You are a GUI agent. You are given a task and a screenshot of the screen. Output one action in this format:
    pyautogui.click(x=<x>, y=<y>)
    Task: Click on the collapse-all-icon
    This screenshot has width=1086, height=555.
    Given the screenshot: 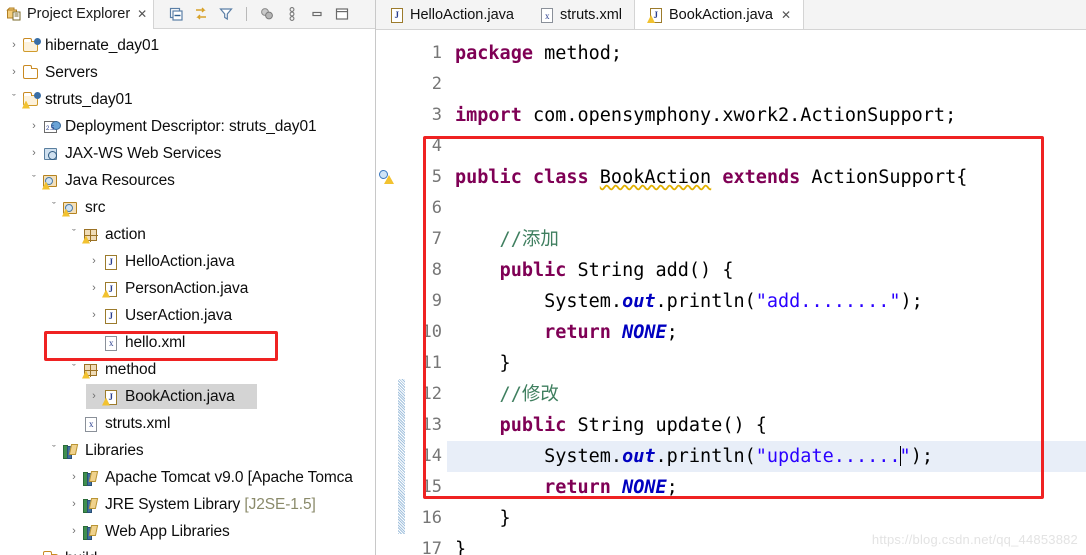 What is the action you would take?
    pyautogui.click(x=176, y=14)
    